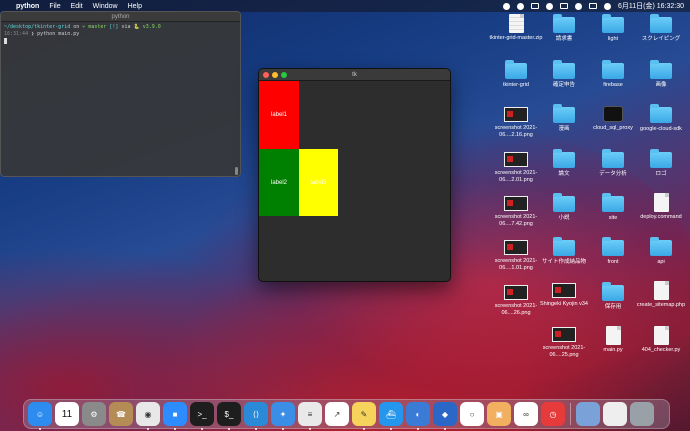 The image size is (690, 431). What do you see at coordinates (354, 75) in the screenshot?
I see `tk-titlebar: tk` at bounding box center [354, 75].